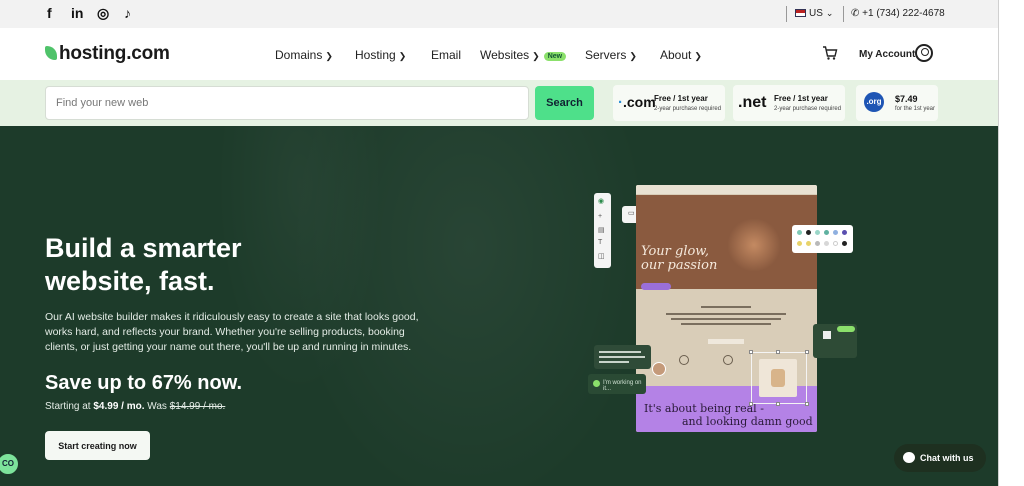 This screenshot has height=486, width=1024. I want to click on nav-about: About ❯, so click(681, 55).